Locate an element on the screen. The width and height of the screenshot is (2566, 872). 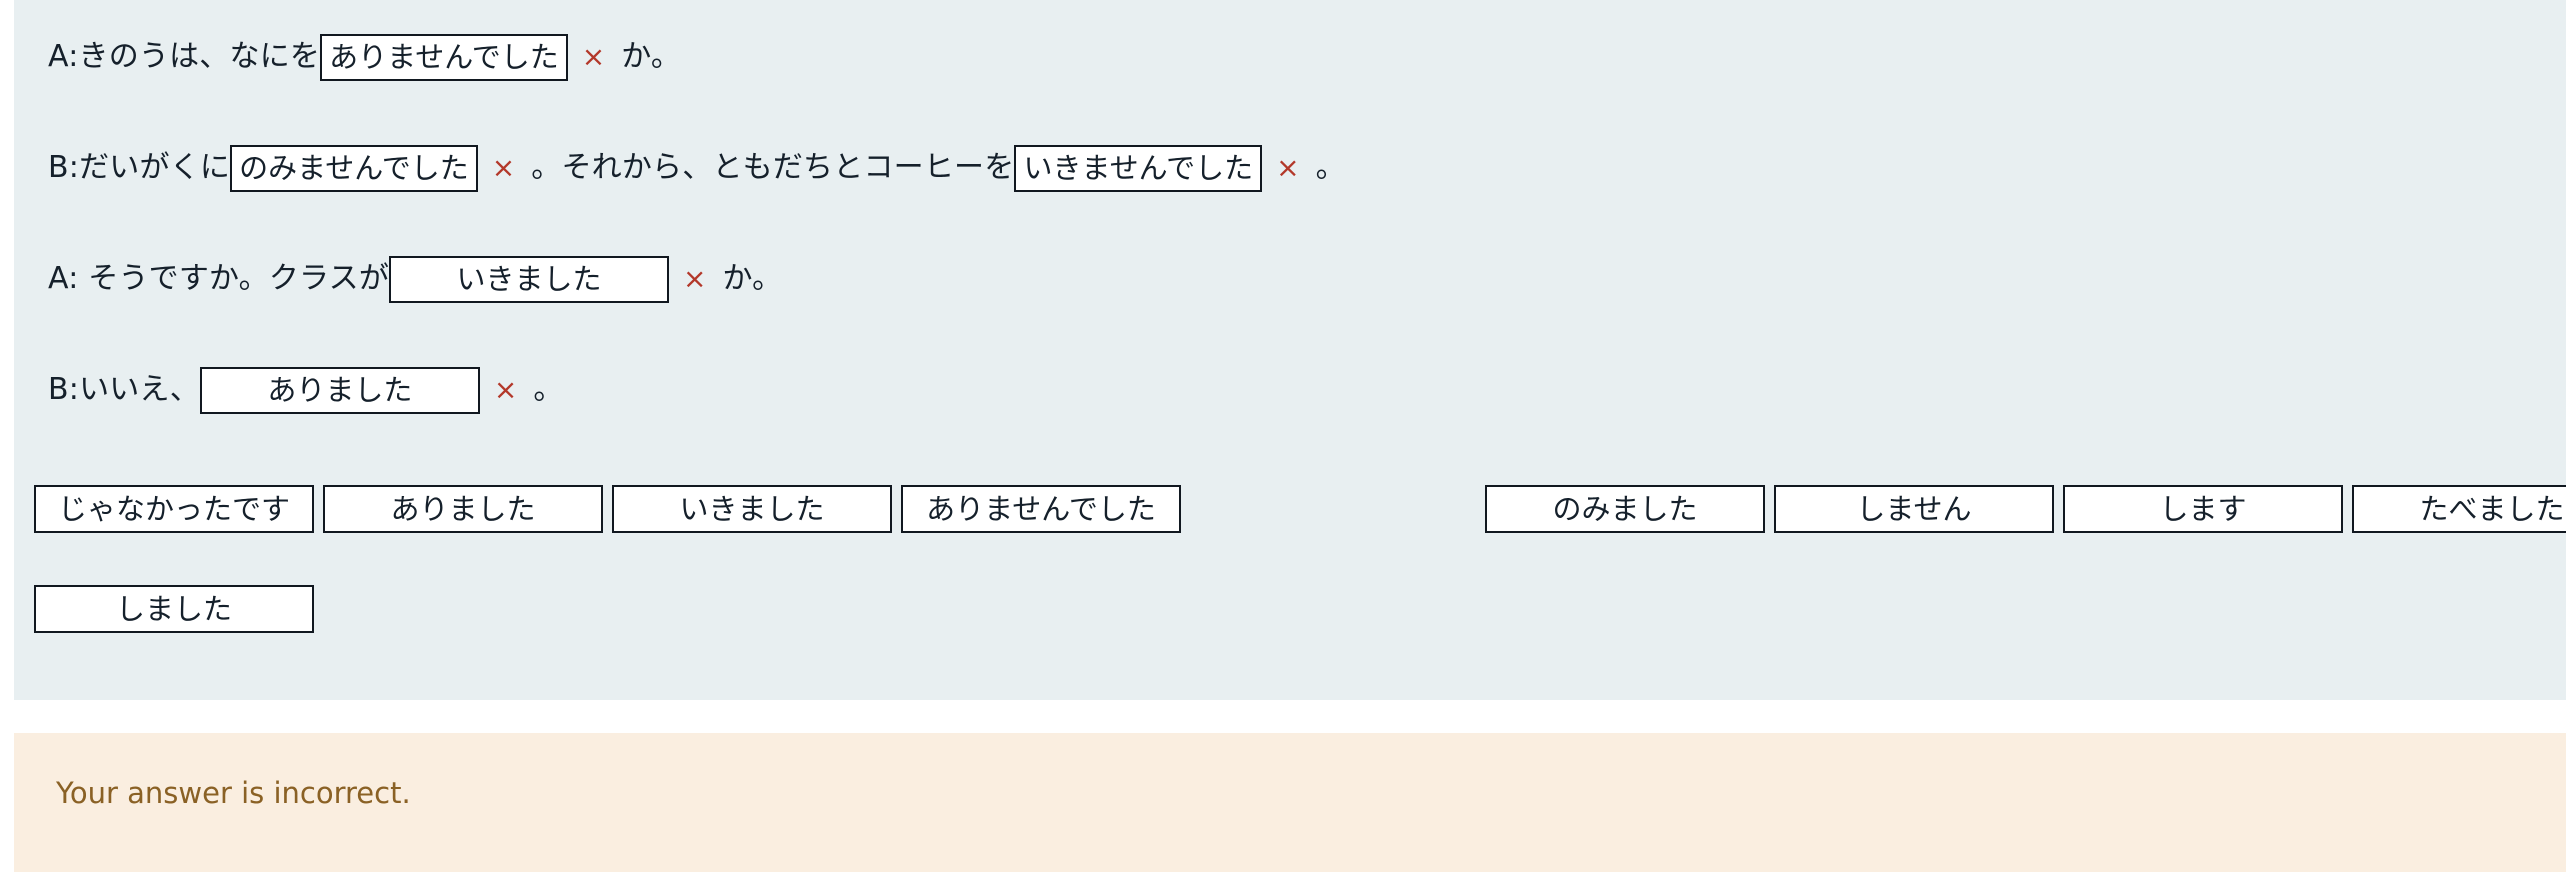
sentence-text-4a: B:いいえ、 is located at coordinates (124, 389).